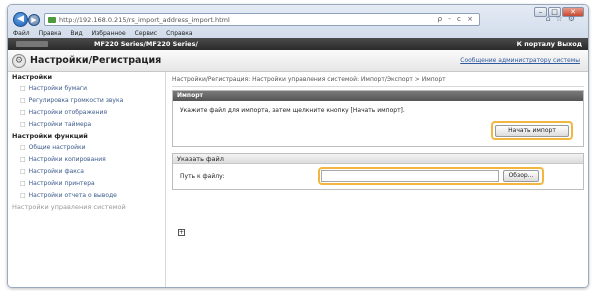 Image resolution: width=597 pixels, height=291 pixels. I want to click on sidebar-item-timer: □ Настройки таймера, so click(86, 125).